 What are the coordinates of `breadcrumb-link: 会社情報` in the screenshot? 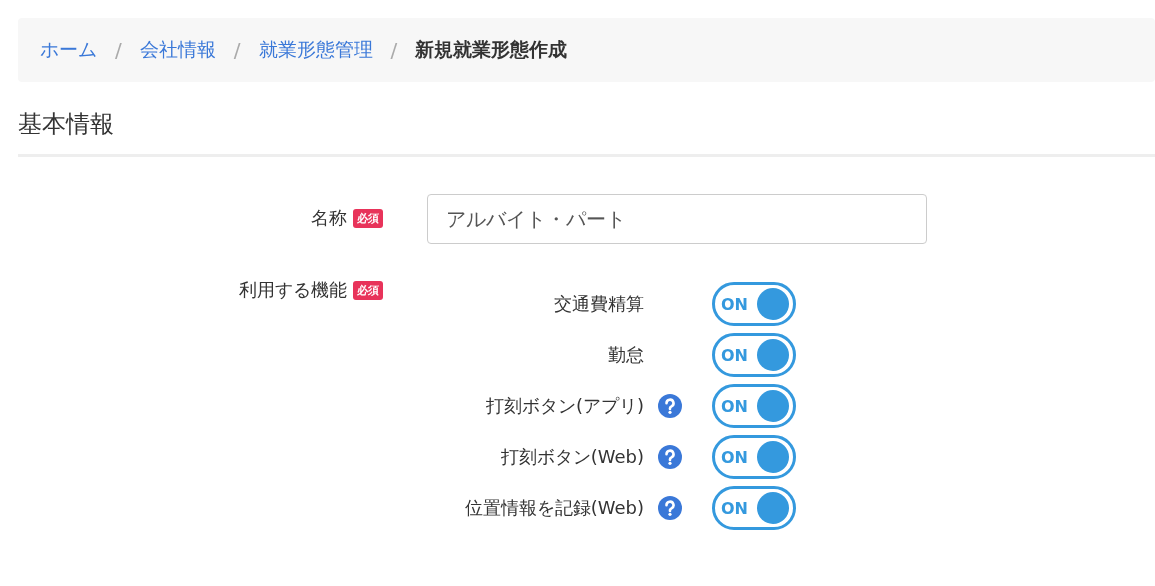 It's located at (177, 50).